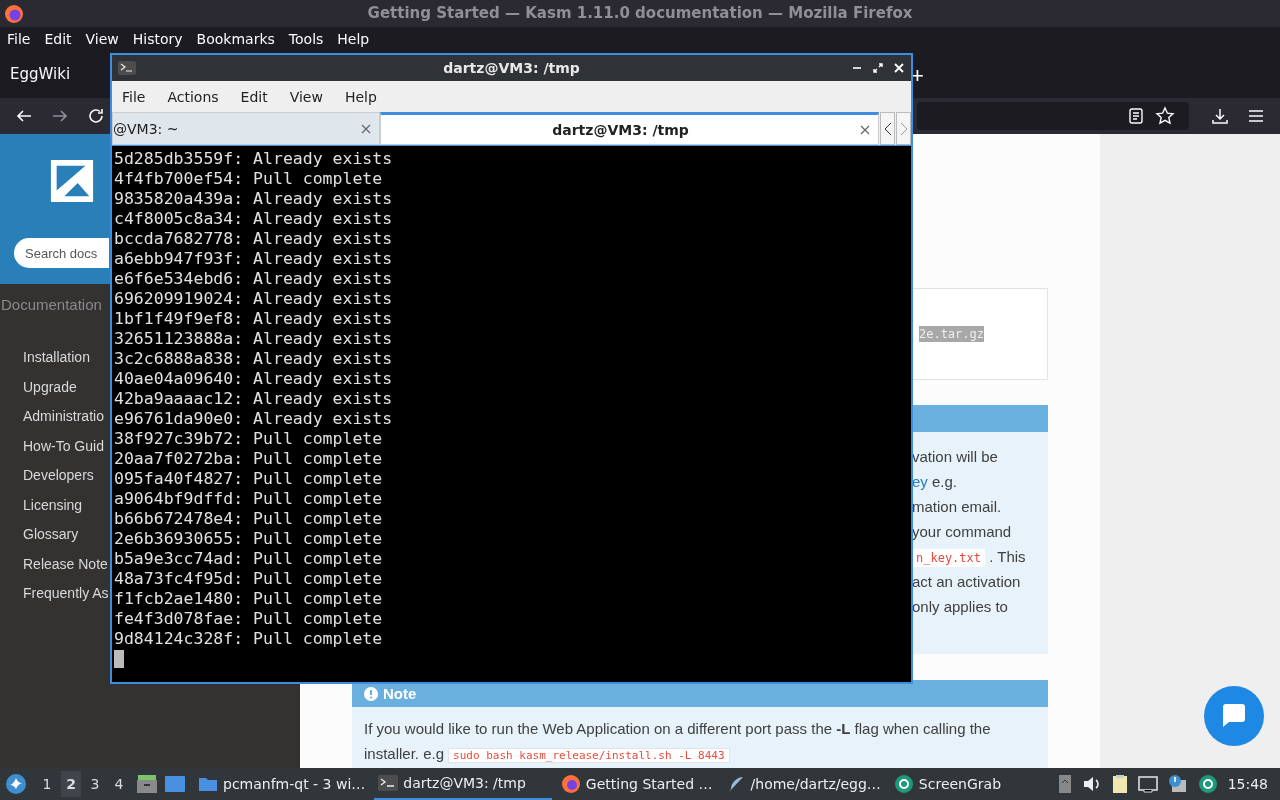 The image size is (1280, 800). What do you see at coordinates (119, 659) in the screenshot?
I see `text-cursor` at bounding box center [119, 659].